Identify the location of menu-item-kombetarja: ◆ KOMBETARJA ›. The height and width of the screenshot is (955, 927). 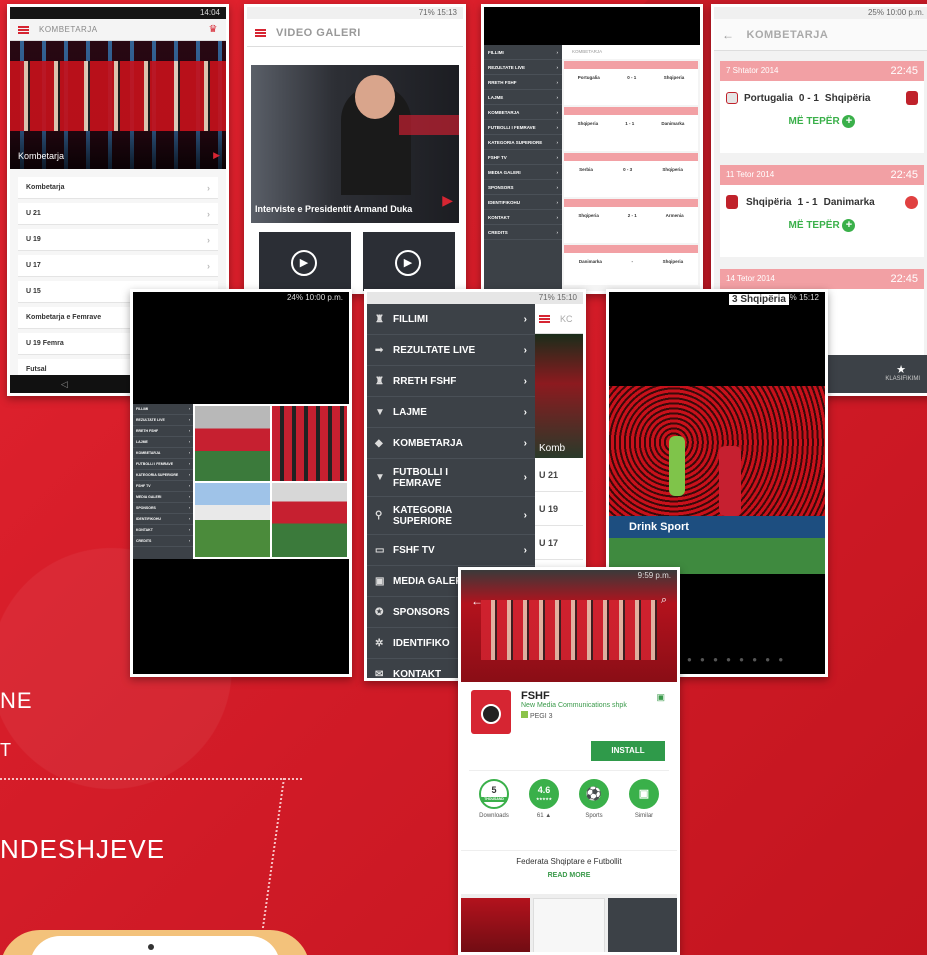
(451, 443).